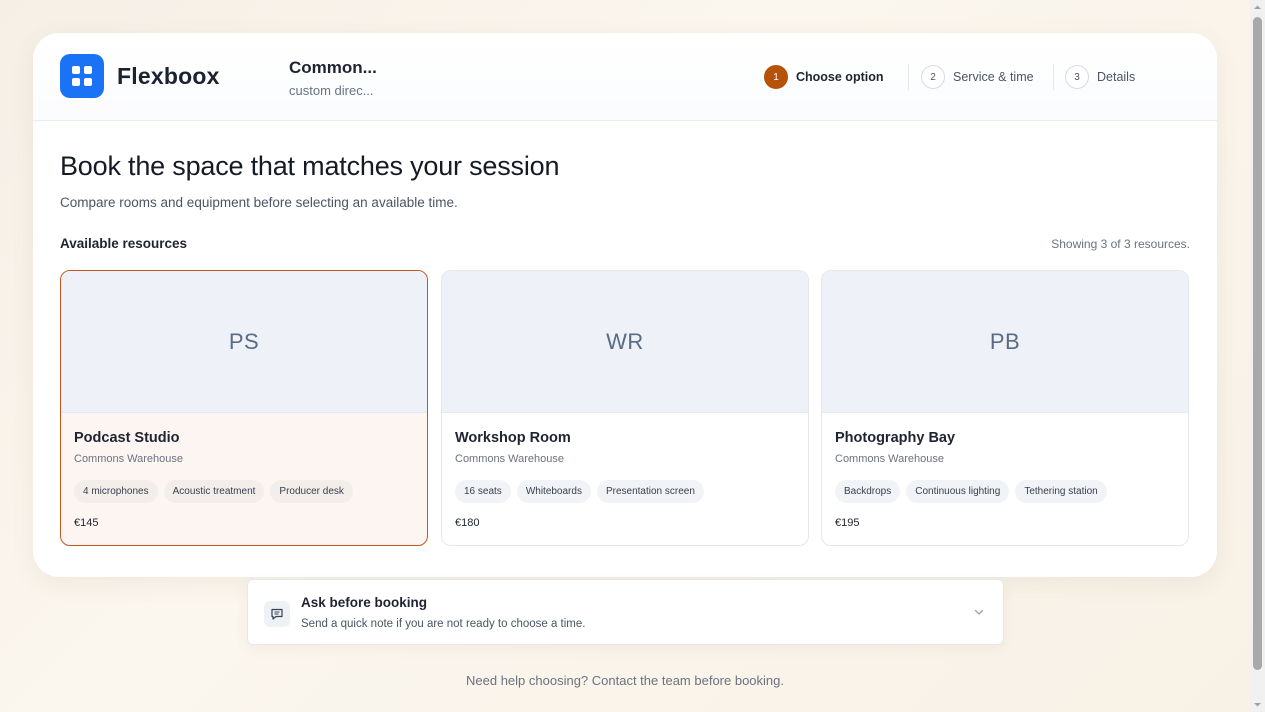  I want to click on tag: Presentation screen, so click(650, 491).